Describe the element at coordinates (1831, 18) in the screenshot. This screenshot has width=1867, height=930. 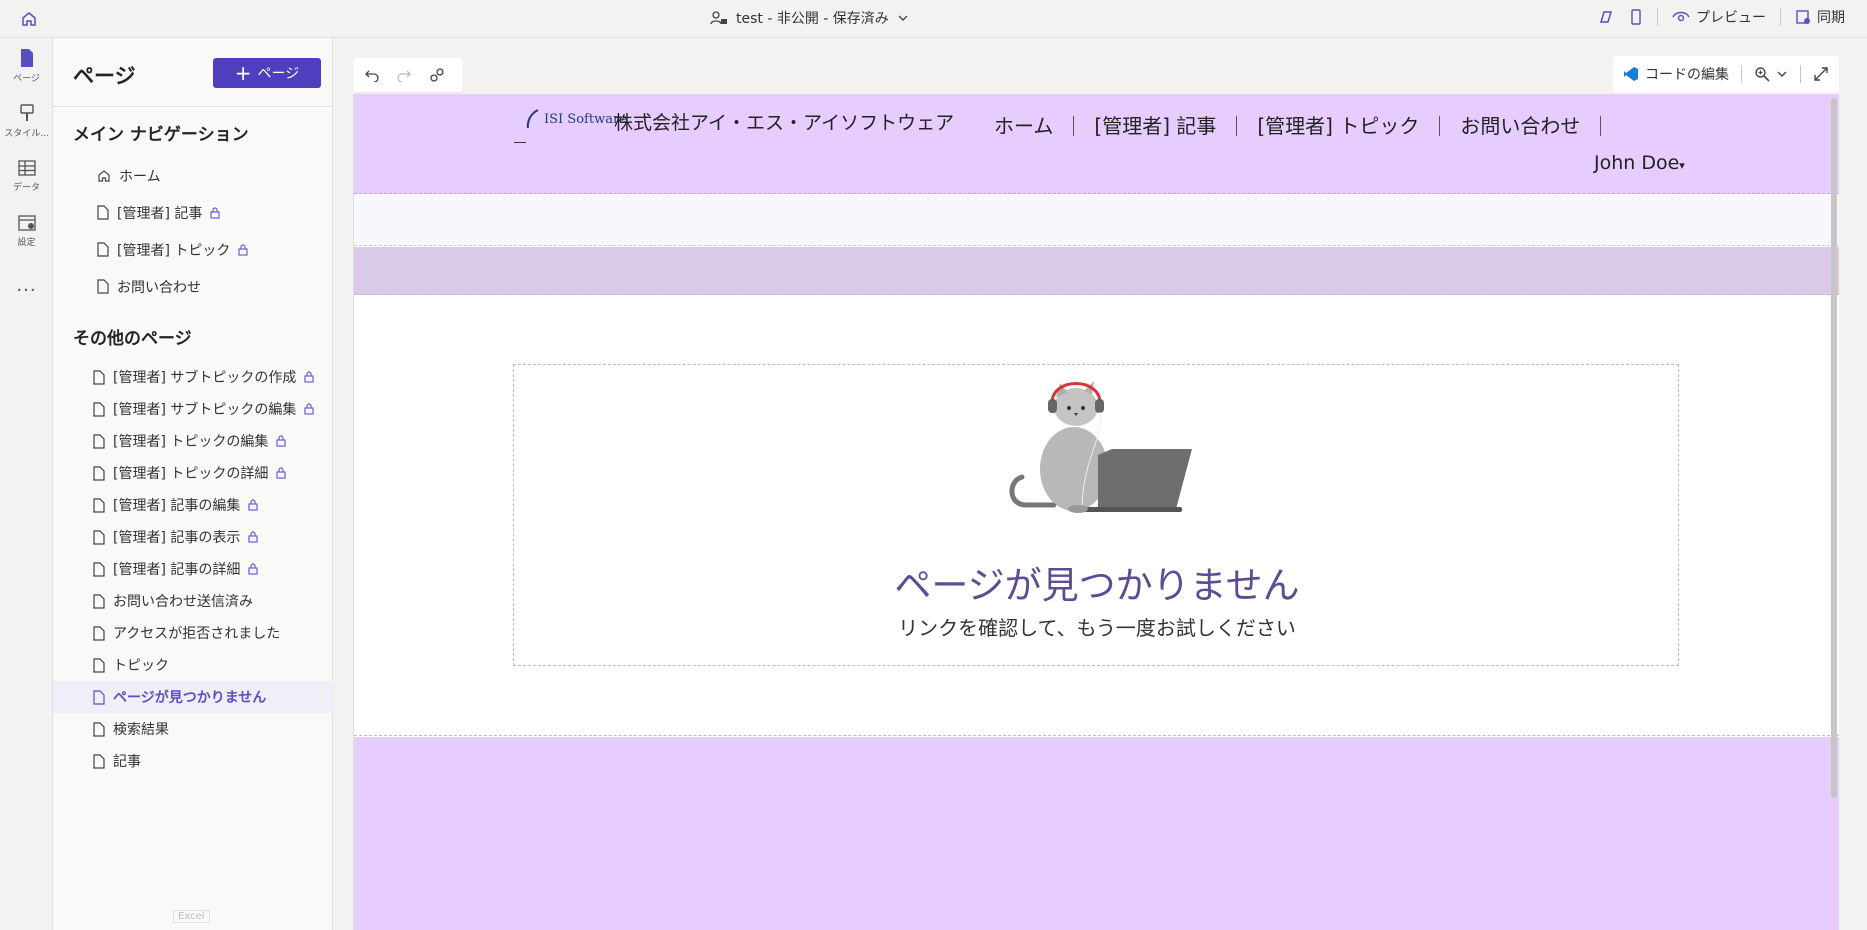
I see `sync-label: 同期` at that location.